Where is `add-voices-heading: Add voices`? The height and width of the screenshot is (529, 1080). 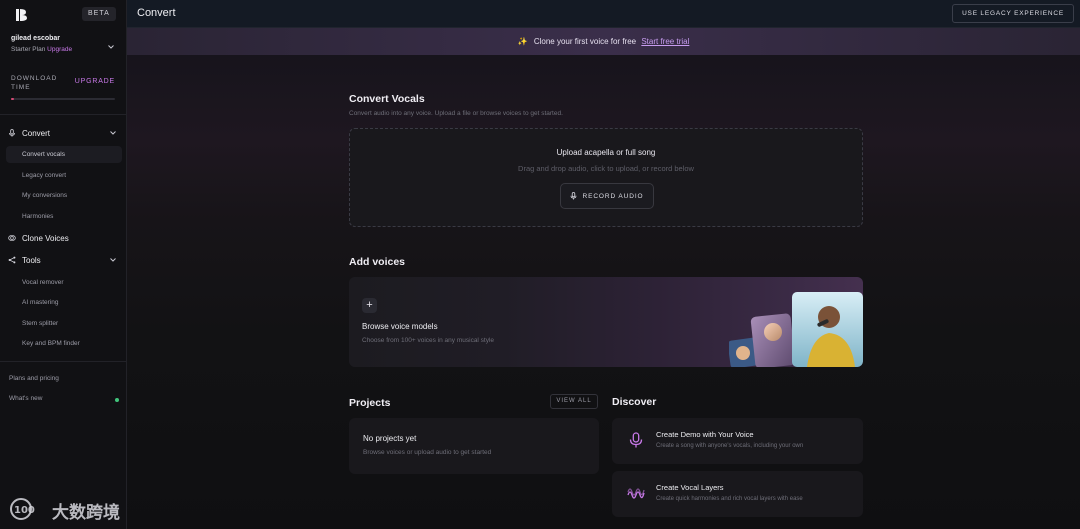
add-voices-heading: Add voices is located at coordinates (377, 262).